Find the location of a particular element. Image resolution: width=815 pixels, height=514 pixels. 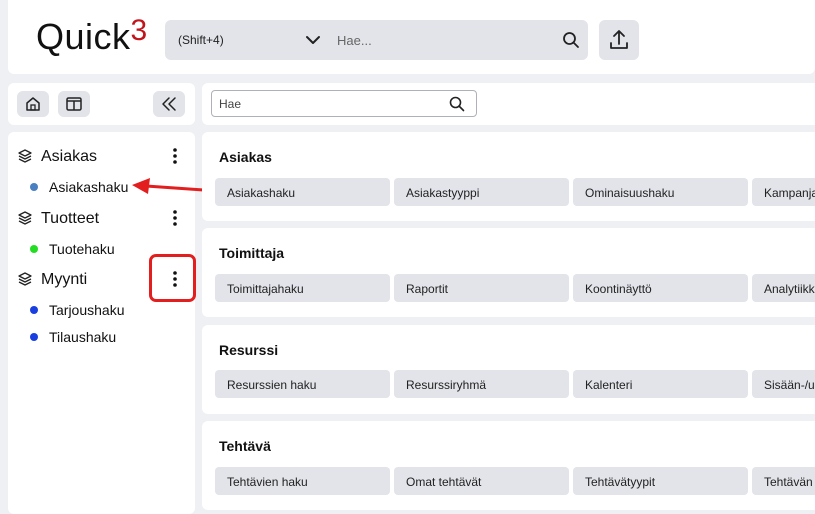

chevron-down-icon is located at coordinates (313, 40).